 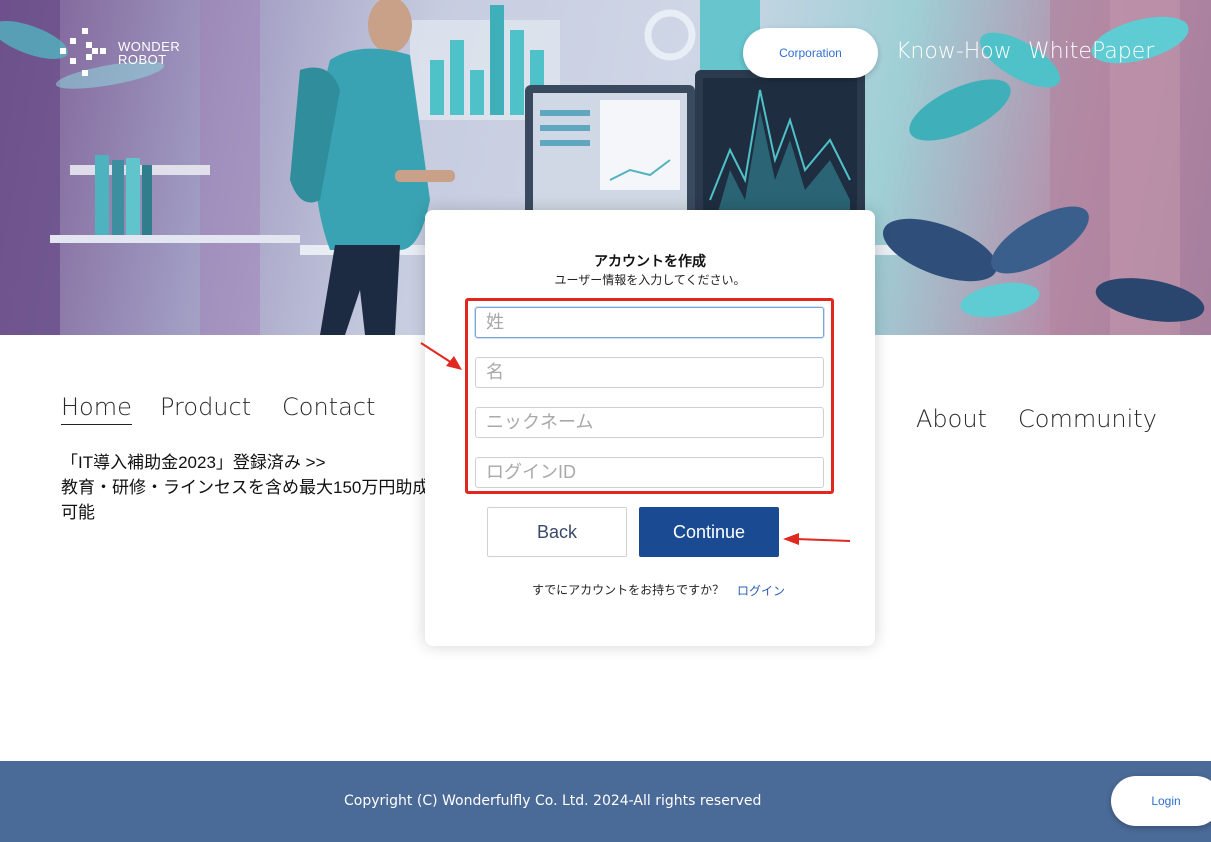 What do you see at coordinates (557, 532) in the screenshot?
I see `back-button: Back` at bounding box center [557, 532].